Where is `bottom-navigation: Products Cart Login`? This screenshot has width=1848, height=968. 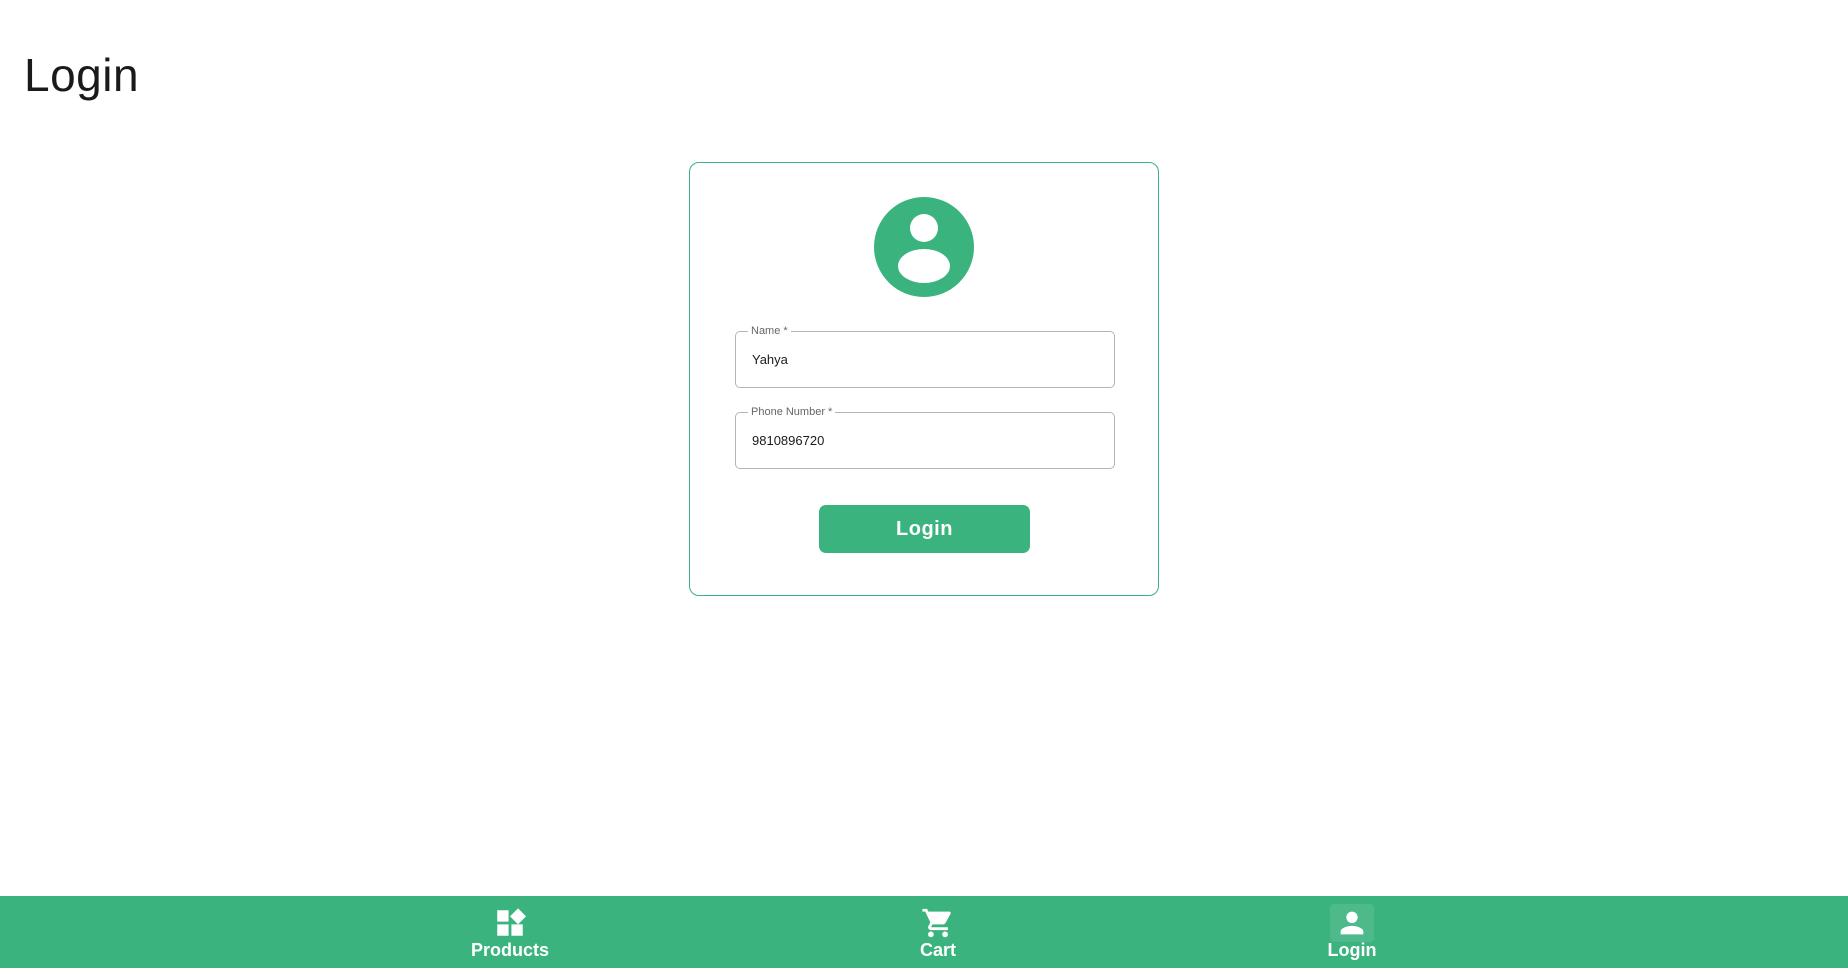
bottom-navigation: Products Cart Login is located at coordinates (924, 932).